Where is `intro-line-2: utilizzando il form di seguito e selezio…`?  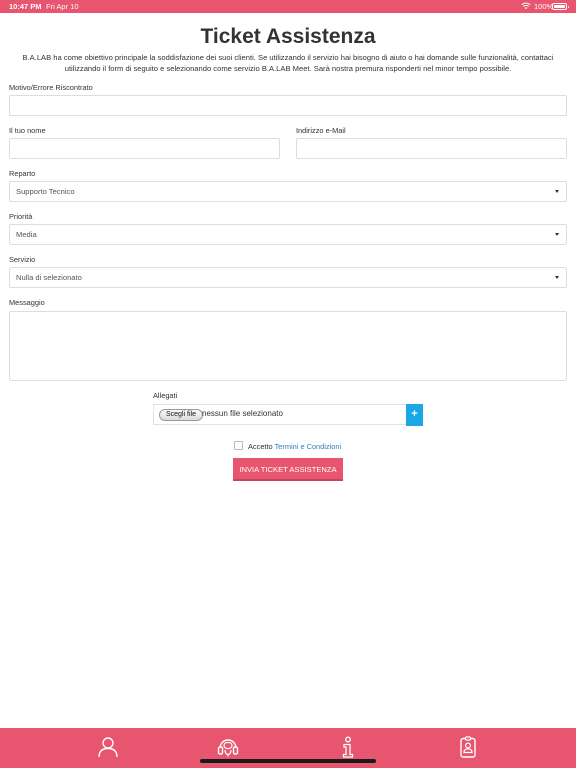
intro-line-2: utilizzando il form di seguito e selezio… is located at coordinates (288, 68).